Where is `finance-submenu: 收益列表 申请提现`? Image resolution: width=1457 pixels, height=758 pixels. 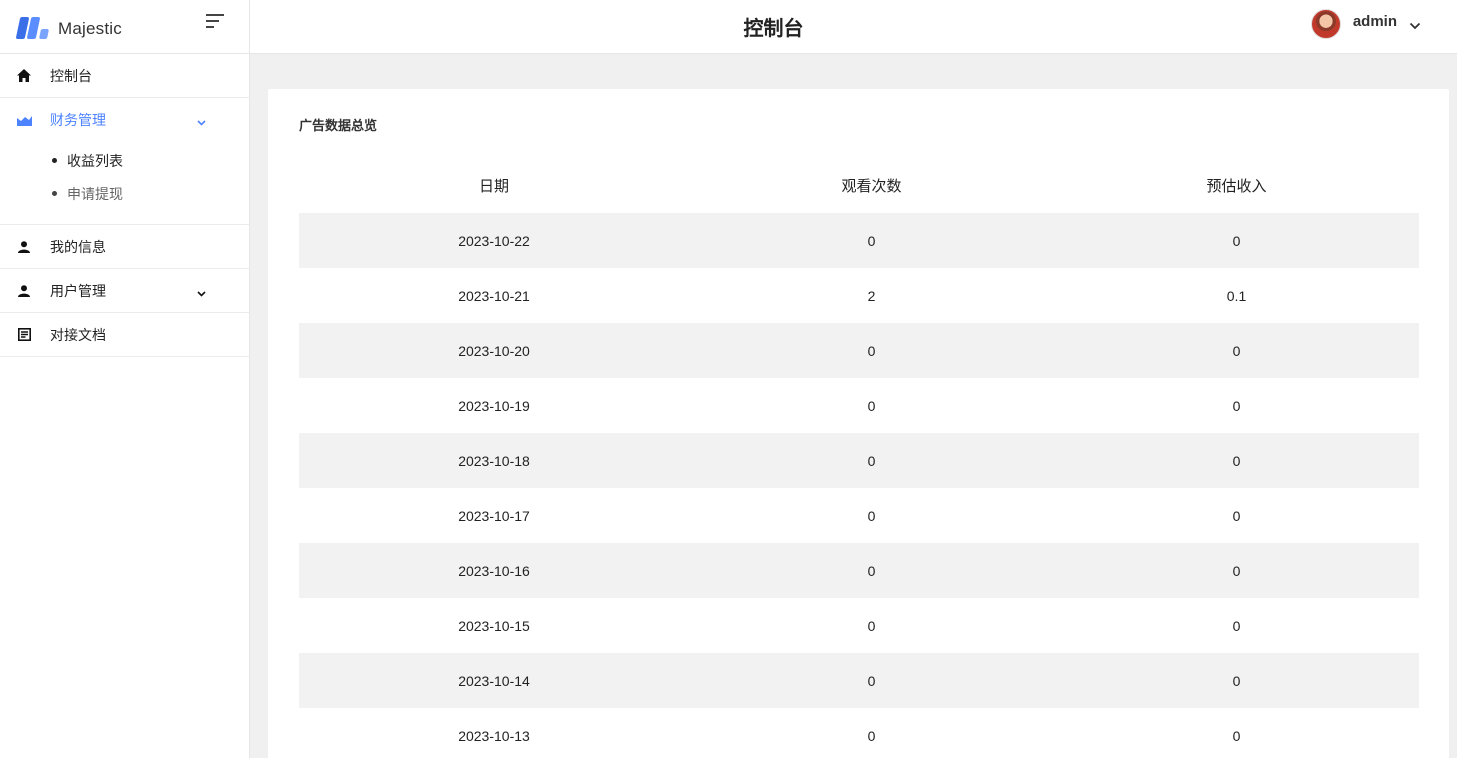 finance-submenu: 收益列表 申请提现 is located at coordinates (124, 183).